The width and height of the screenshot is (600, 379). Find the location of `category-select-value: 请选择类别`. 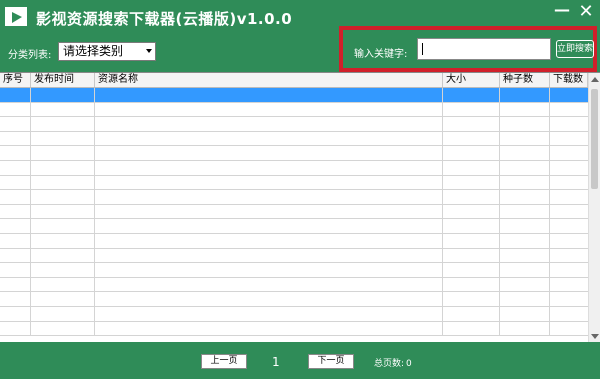

category-select-value: 请选择类别 is located at coordinates (93, 51).